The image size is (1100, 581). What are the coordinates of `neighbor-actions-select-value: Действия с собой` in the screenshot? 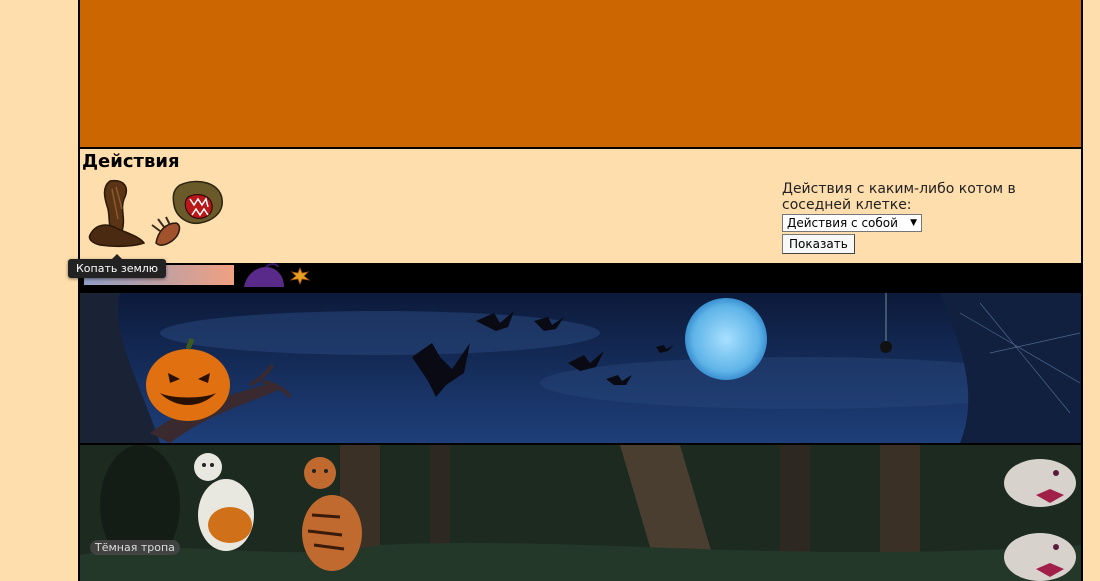 It's located at (842, 223).